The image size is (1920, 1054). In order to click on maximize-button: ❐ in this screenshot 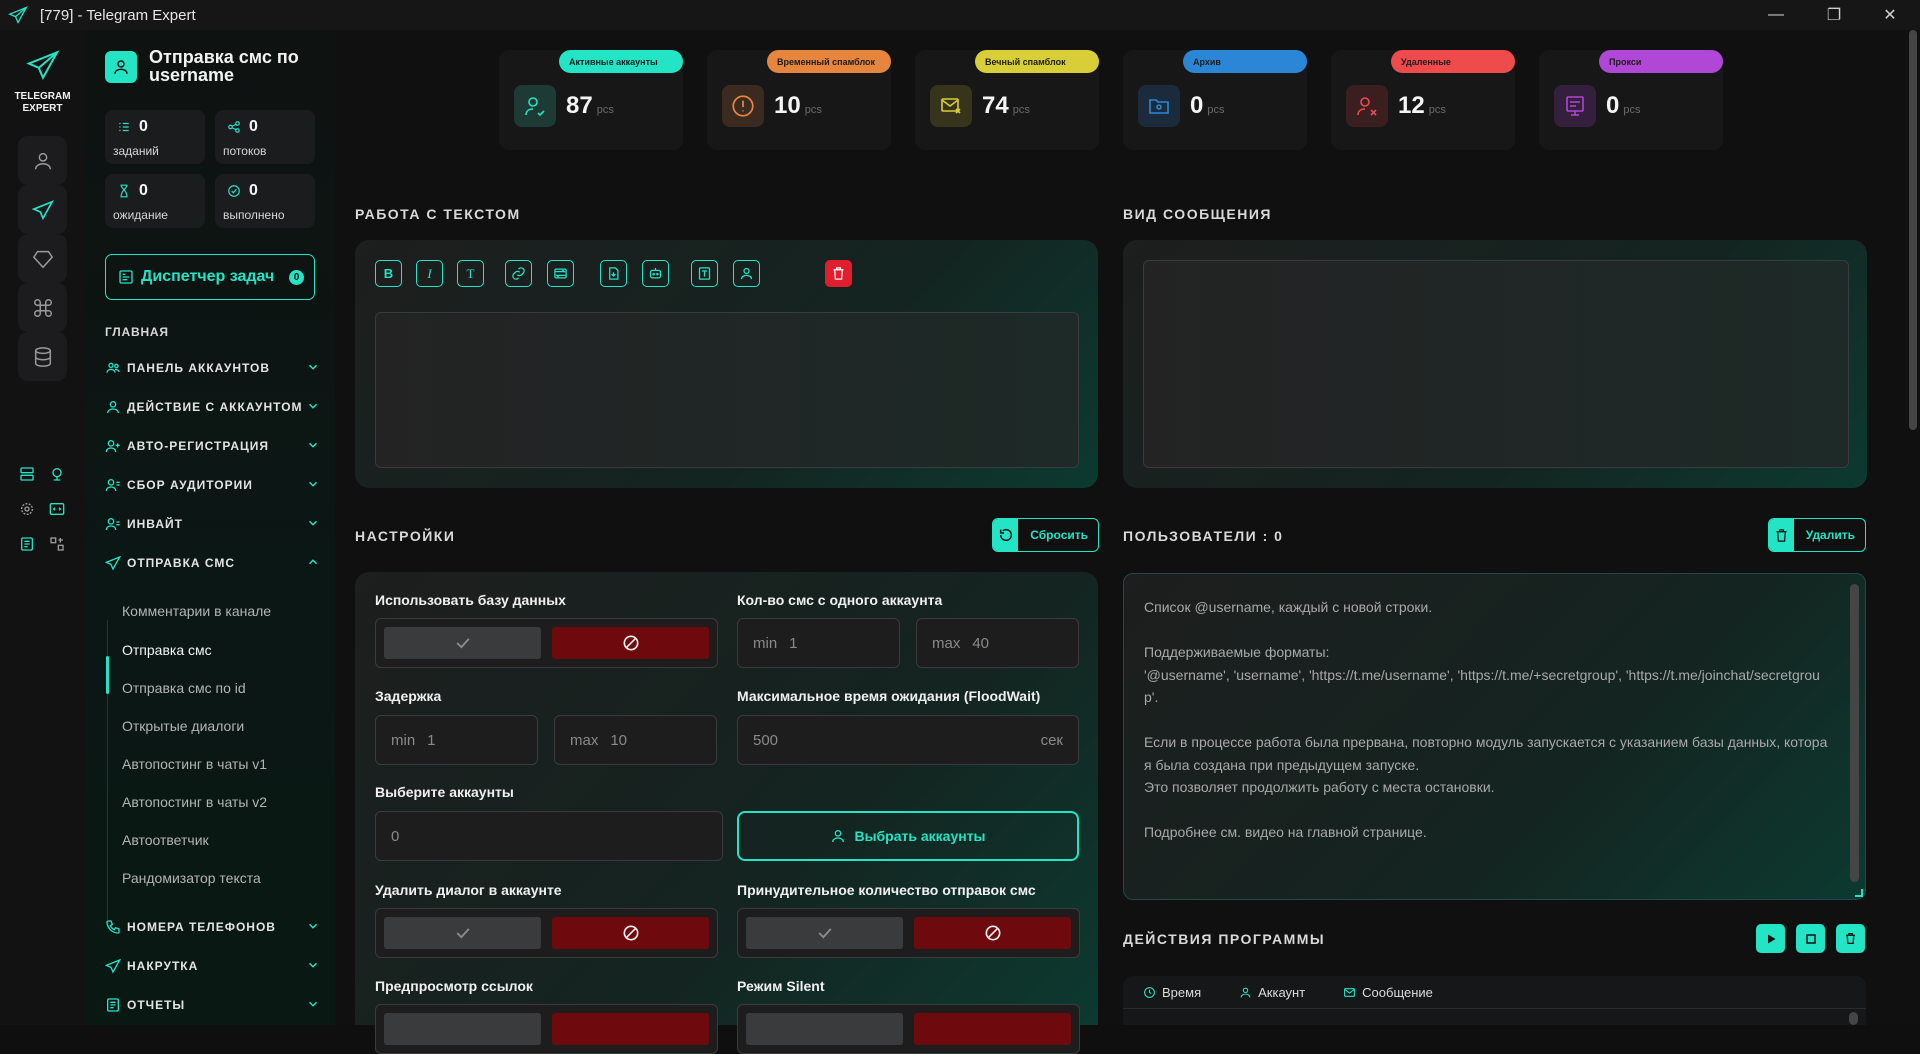, I will do `click(1834, 15)`.